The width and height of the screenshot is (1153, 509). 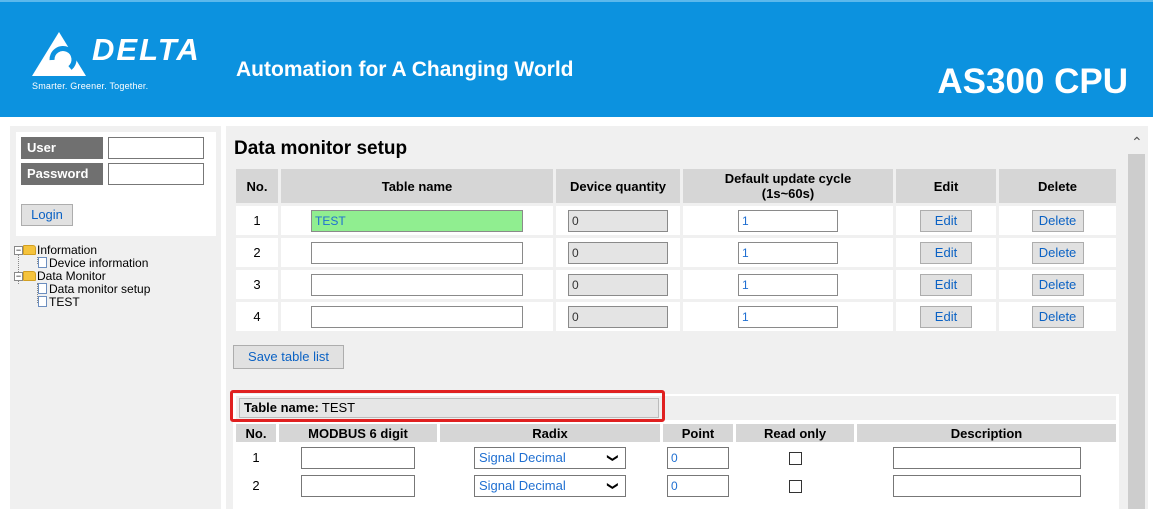 I want to click on user-input, so click(x=156, y=148).